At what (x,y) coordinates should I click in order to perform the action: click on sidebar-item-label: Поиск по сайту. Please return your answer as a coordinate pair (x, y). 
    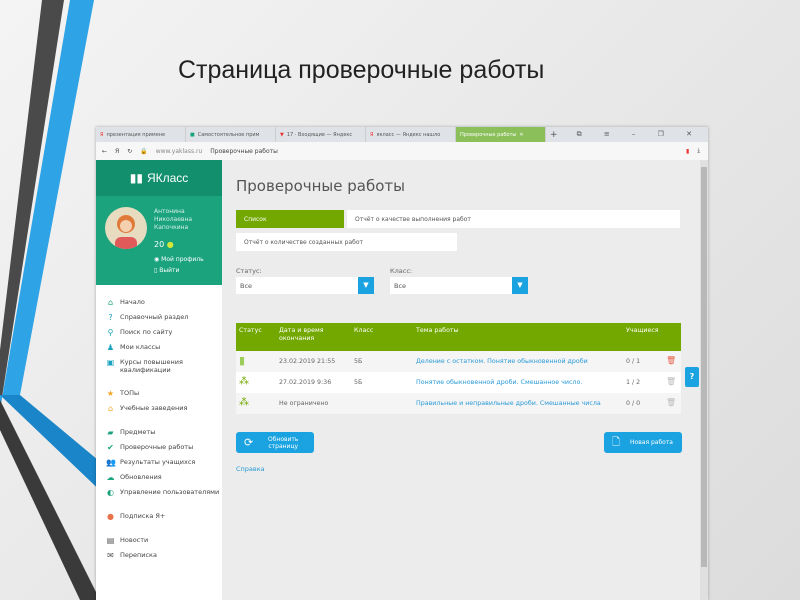
    Looking at the image, I should click on (146, 332).